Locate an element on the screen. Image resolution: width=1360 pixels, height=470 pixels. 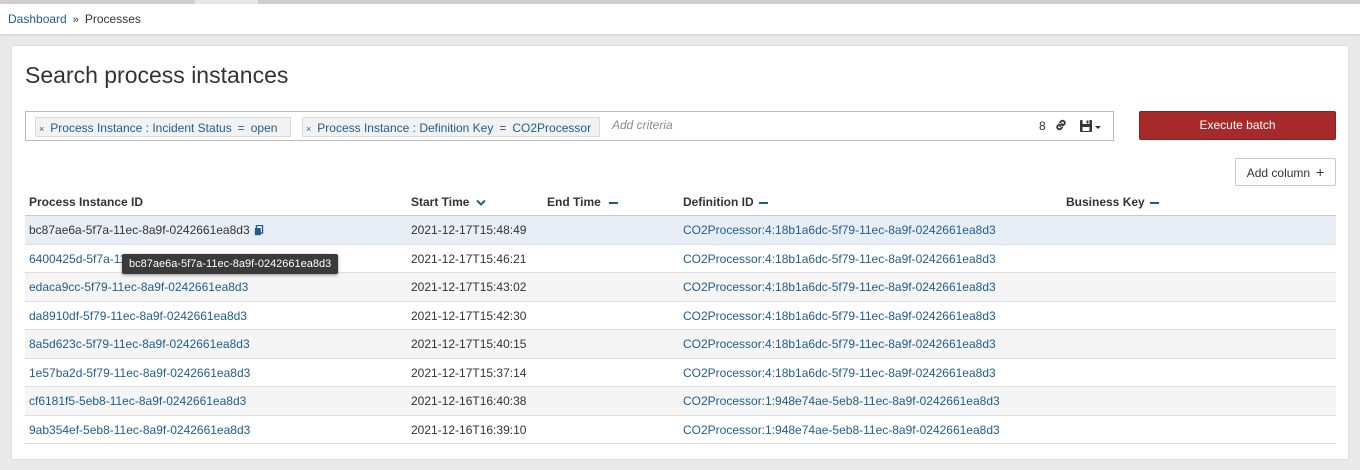
copy-tooltip: bc87ae6a-5f7a-11ec-8a9f-0242661ea8d3 is located at coordinates (230, 264).